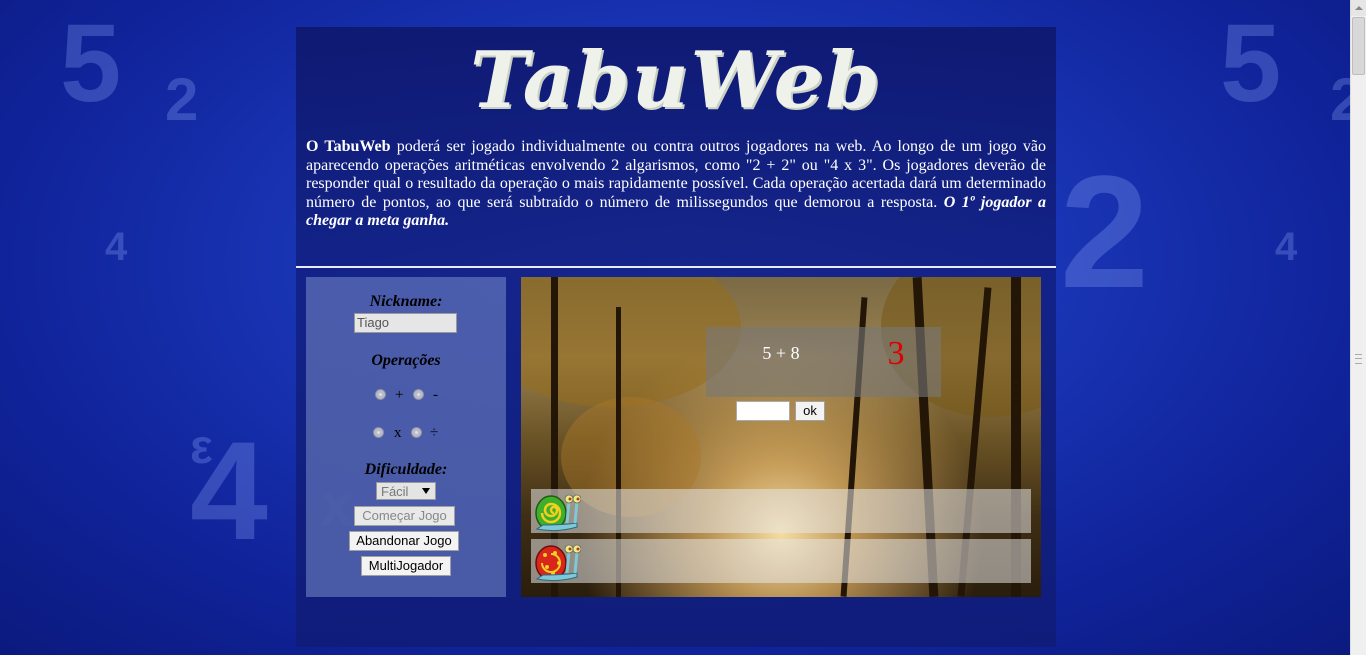 Image resolution: width=1366 pixels, height=655 pixels. Describe the element at coordinates (763, 411) in the screenshot. I see `answer-input` at that location.